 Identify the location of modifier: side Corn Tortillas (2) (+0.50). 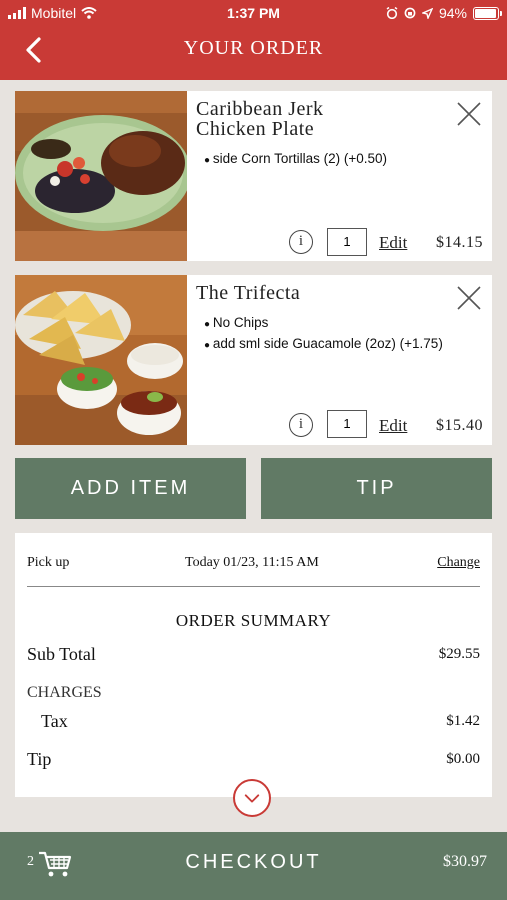
(346, 158).